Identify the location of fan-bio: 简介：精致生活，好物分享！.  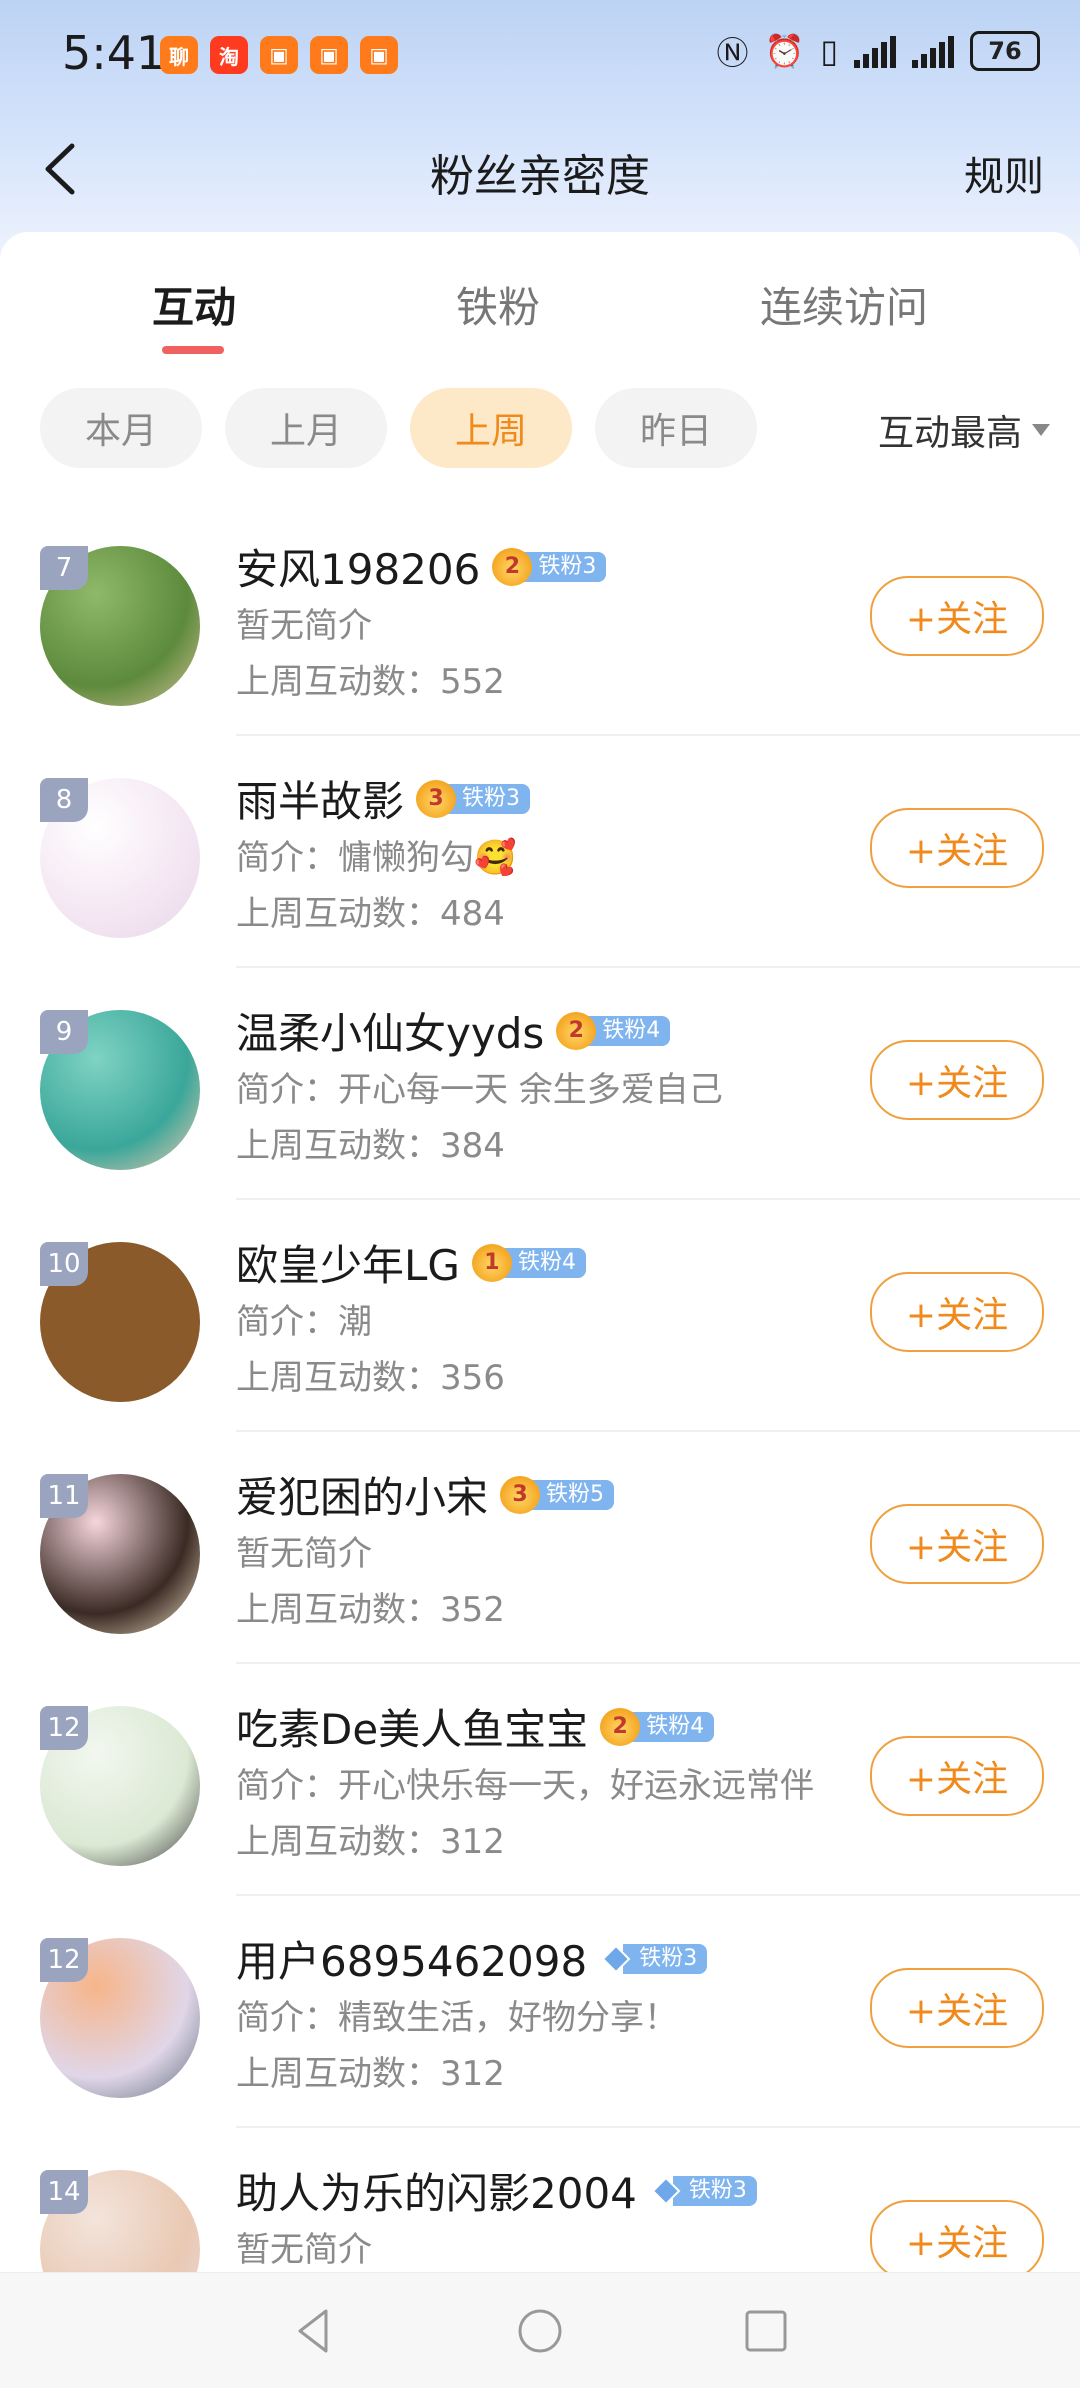
(457, 2018).